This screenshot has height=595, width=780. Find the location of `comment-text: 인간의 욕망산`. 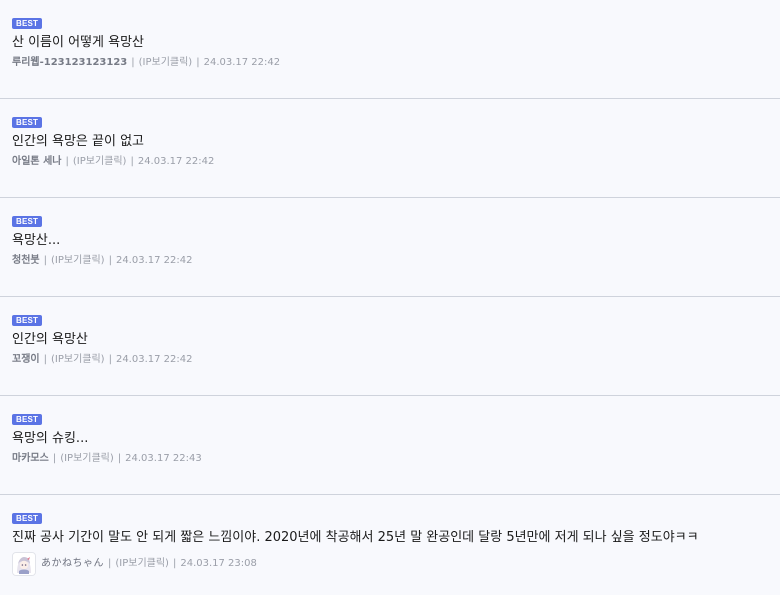

comment-text: 인간의 욕망산 is located at coordinates (50, 339).